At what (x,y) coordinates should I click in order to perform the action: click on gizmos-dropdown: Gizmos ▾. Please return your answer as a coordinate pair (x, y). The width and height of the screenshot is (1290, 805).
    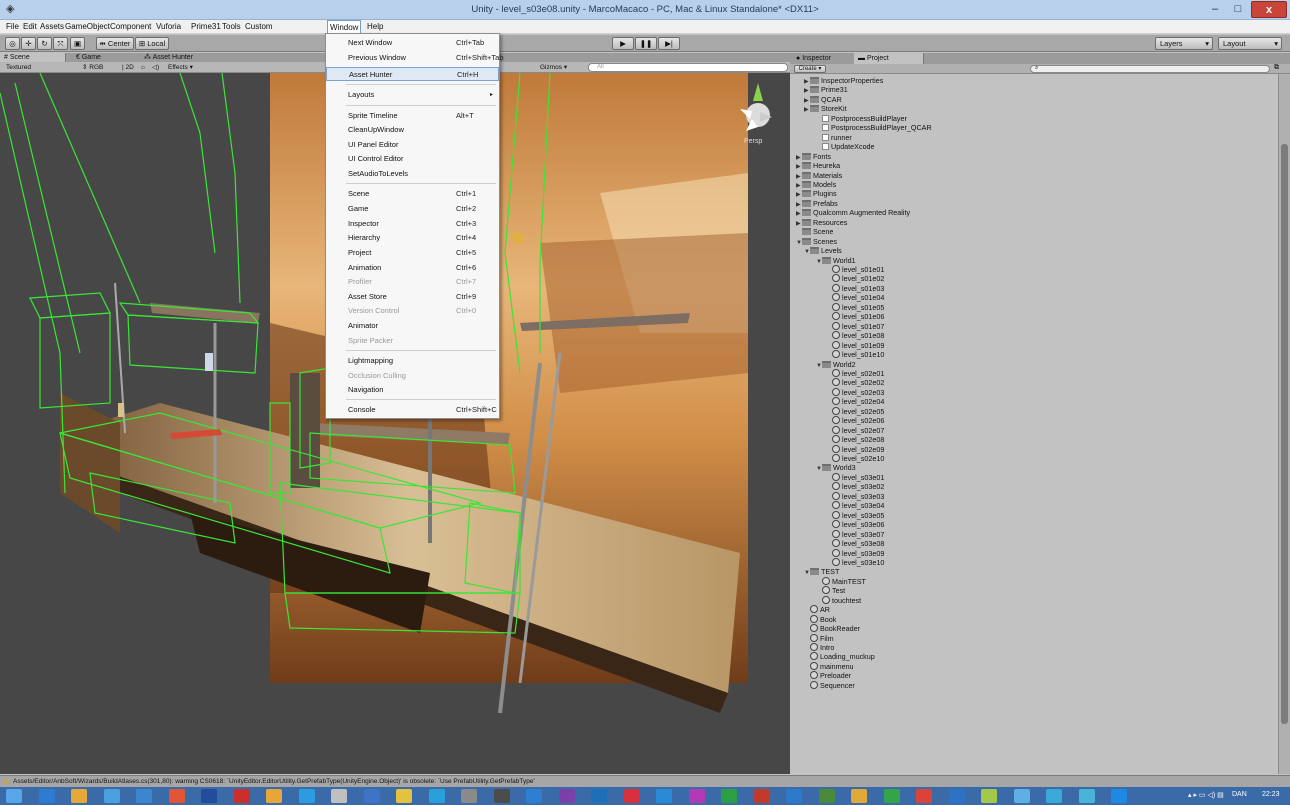
    Looking at the image, I should click on (553, 67).